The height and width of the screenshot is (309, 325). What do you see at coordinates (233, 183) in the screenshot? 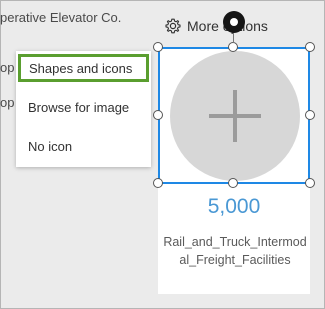
I see `resize-handle-bottom` at bounding box center [233, 183].